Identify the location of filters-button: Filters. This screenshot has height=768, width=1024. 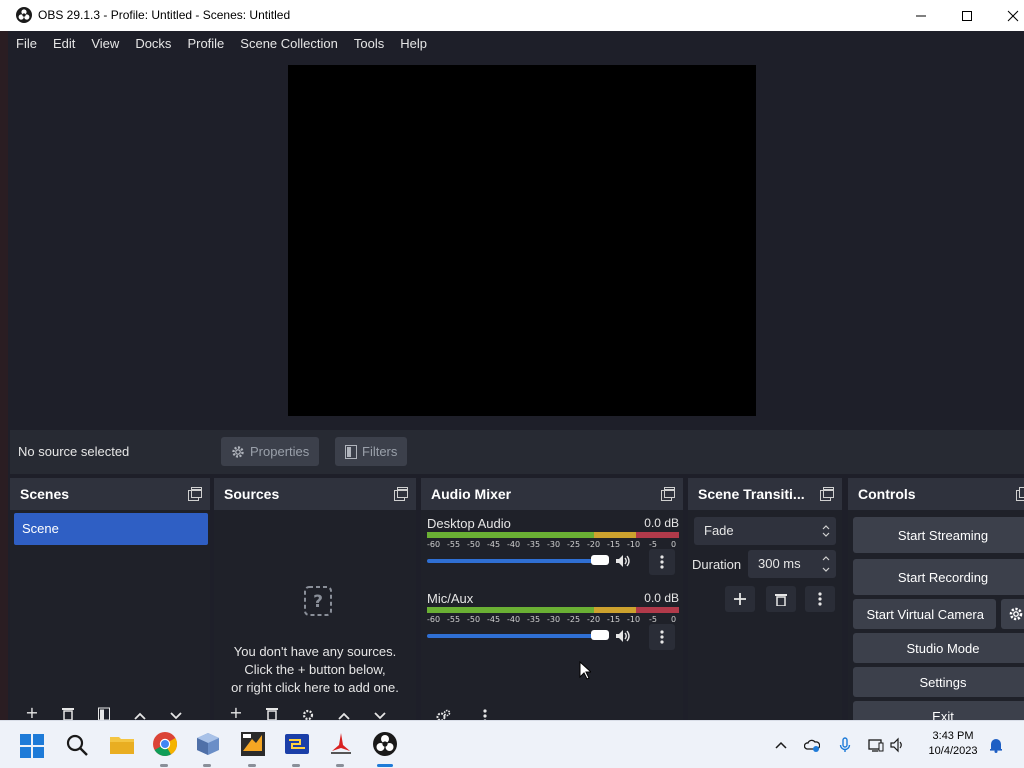
(371, 451).